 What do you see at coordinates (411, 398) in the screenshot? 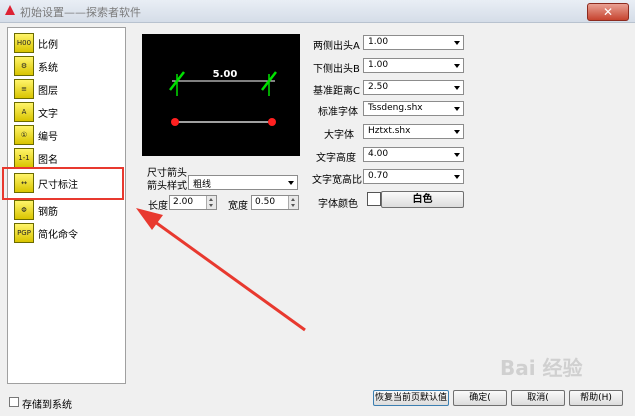
I see `restore-defaults-button: 恢复当前页默认值` at bounding box center [411, 398].